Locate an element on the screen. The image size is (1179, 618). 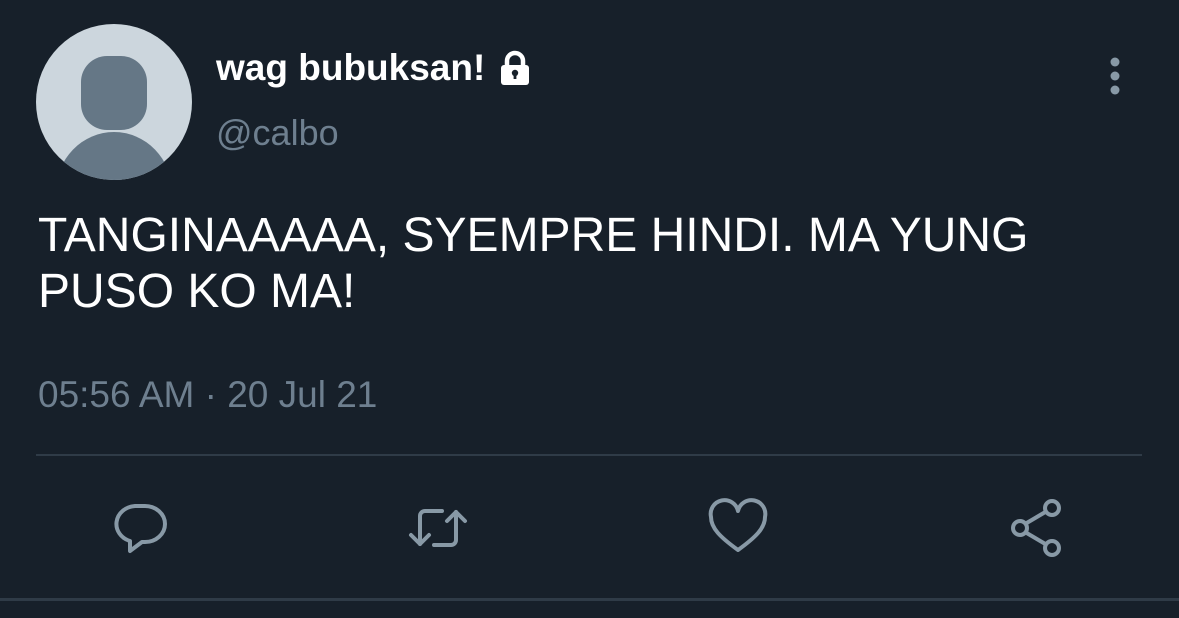
more-options-button is located at coordinates (1115, 76).